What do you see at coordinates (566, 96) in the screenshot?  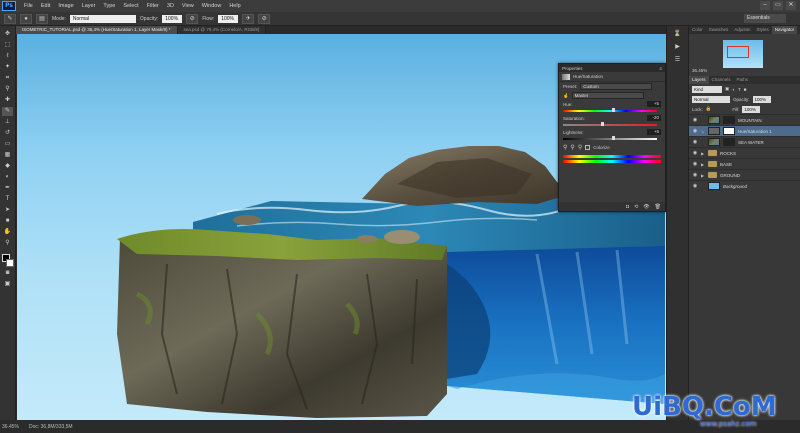 I see `channel-hand-icon: ☝` at bounding box center [566, 96].